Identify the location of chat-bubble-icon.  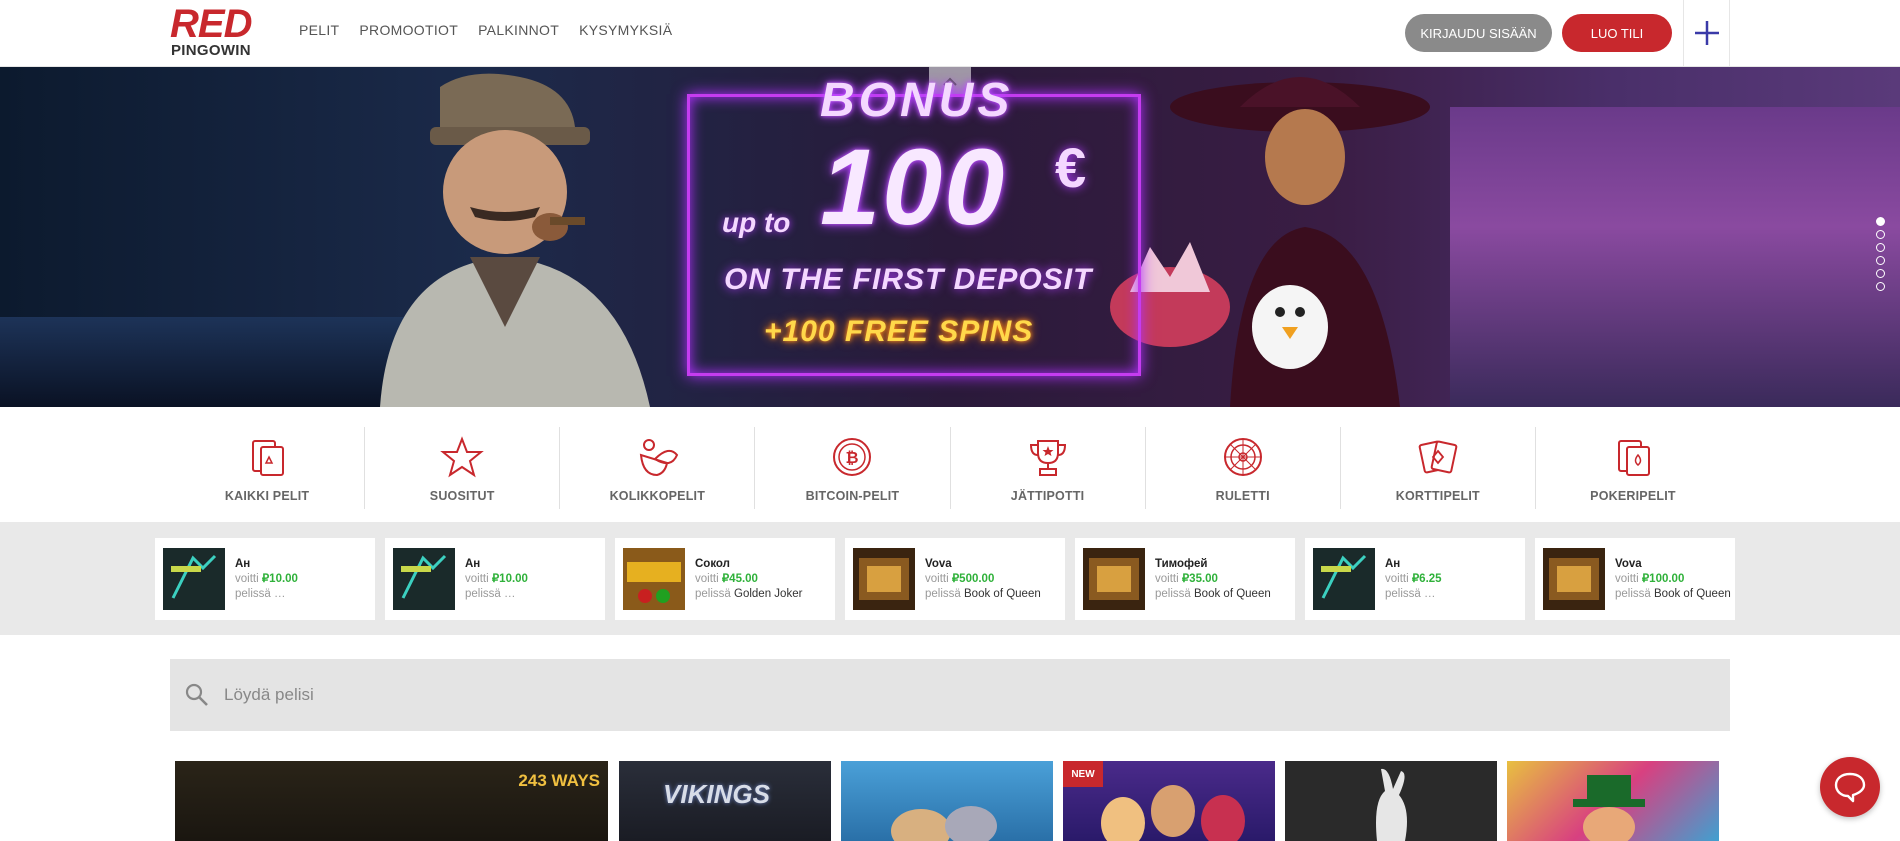
(1850, 787).